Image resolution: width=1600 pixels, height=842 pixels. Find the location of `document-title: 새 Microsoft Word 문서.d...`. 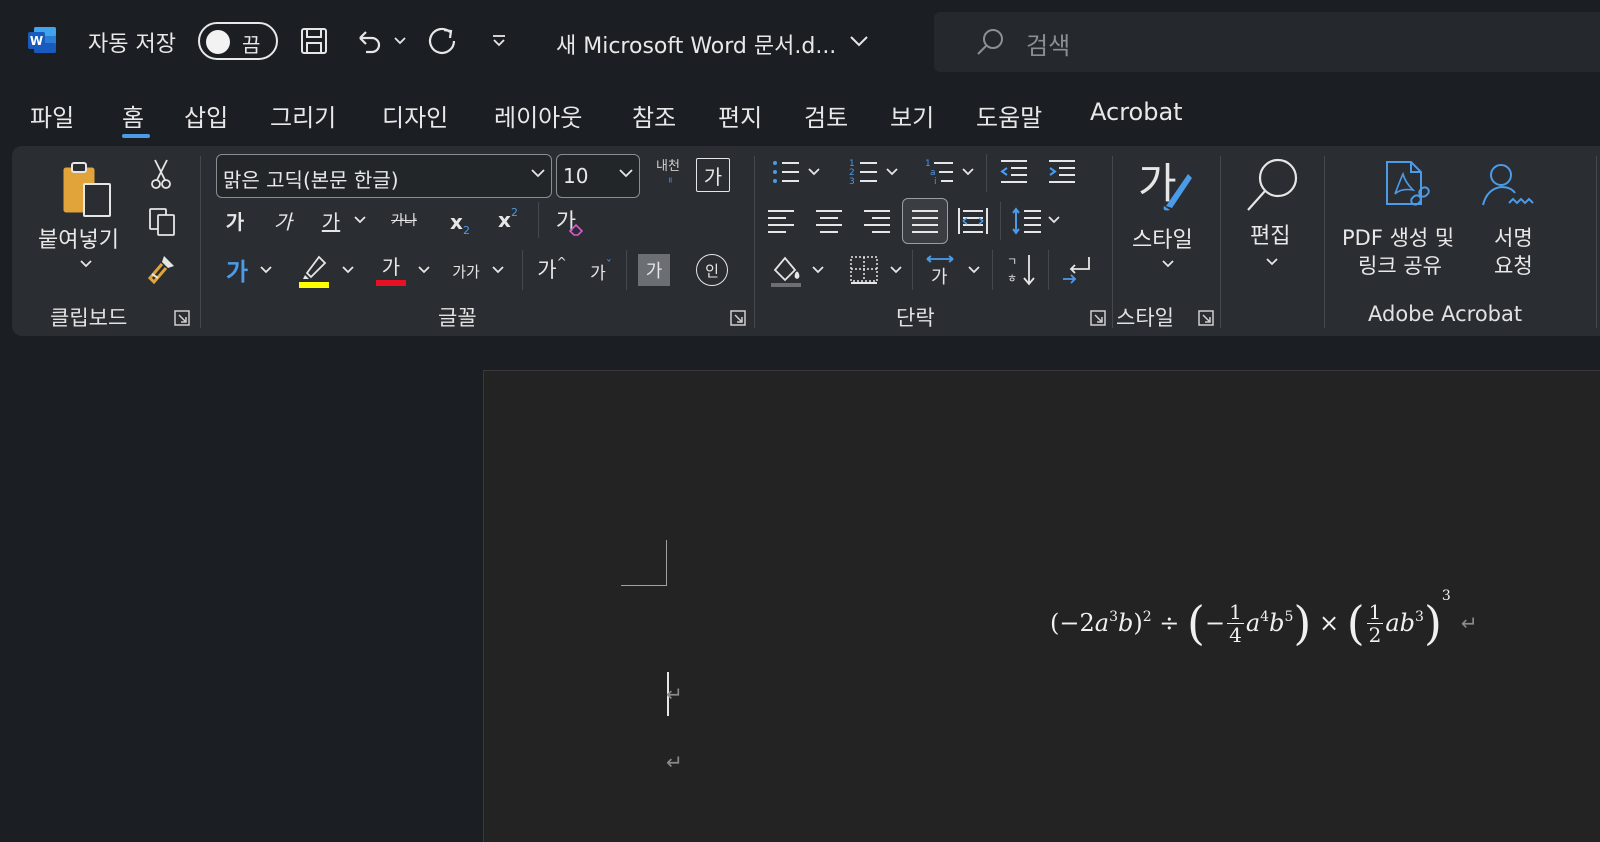

document-title: 새 Microsoft Word 문서.d... is located at coordinates (696, 44).